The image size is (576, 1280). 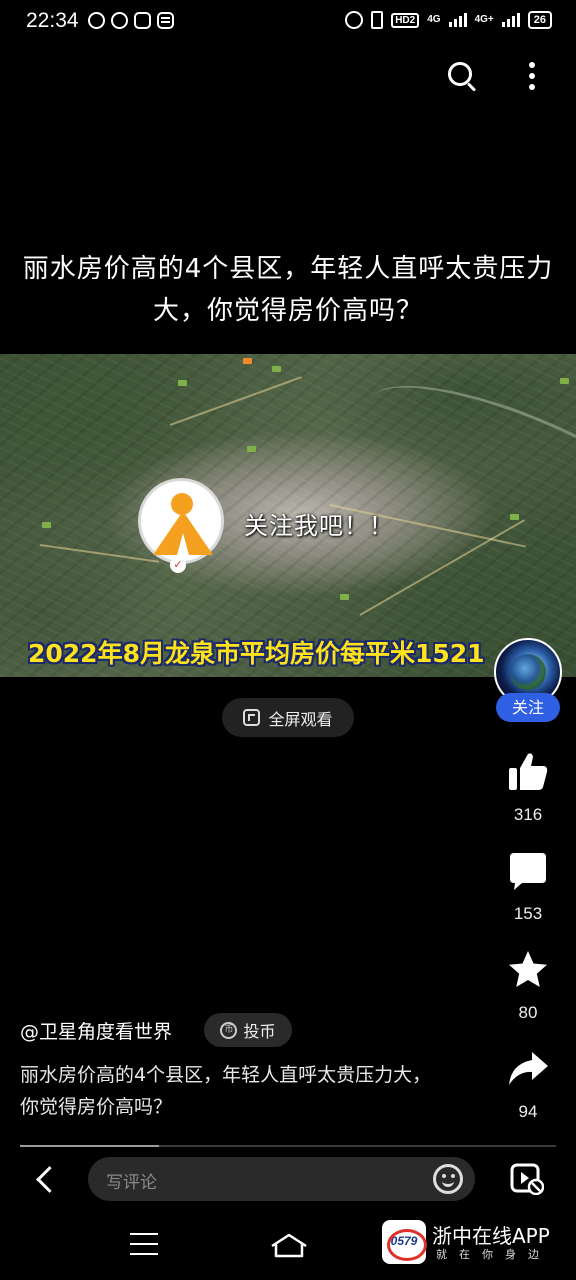 What do you see at coordinates (405, 20) in the screenshot?
I see `hd-voice-badge: HD2` at bounding box center [405, 20].